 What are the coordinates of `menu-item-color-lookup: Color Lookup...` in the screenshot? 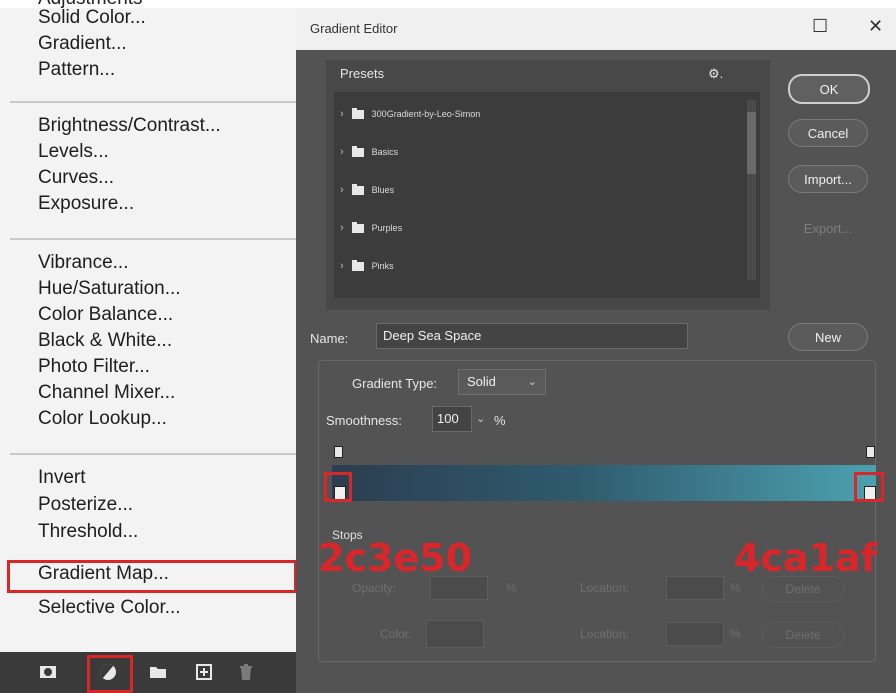 It's located at (102, 419).